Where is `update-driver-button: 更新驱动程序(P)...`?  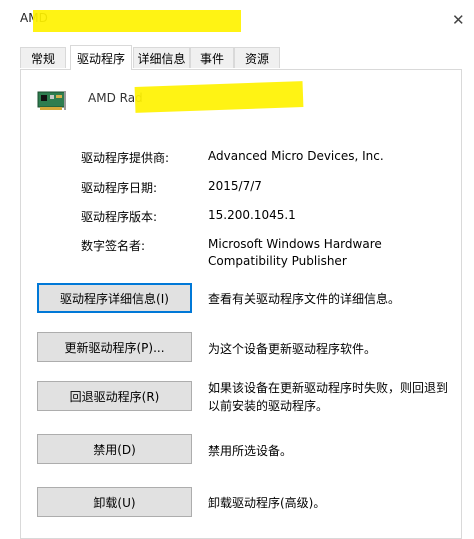 update-driver-button: 更新驱动程序(P)... is located at coordinates (114, 347).